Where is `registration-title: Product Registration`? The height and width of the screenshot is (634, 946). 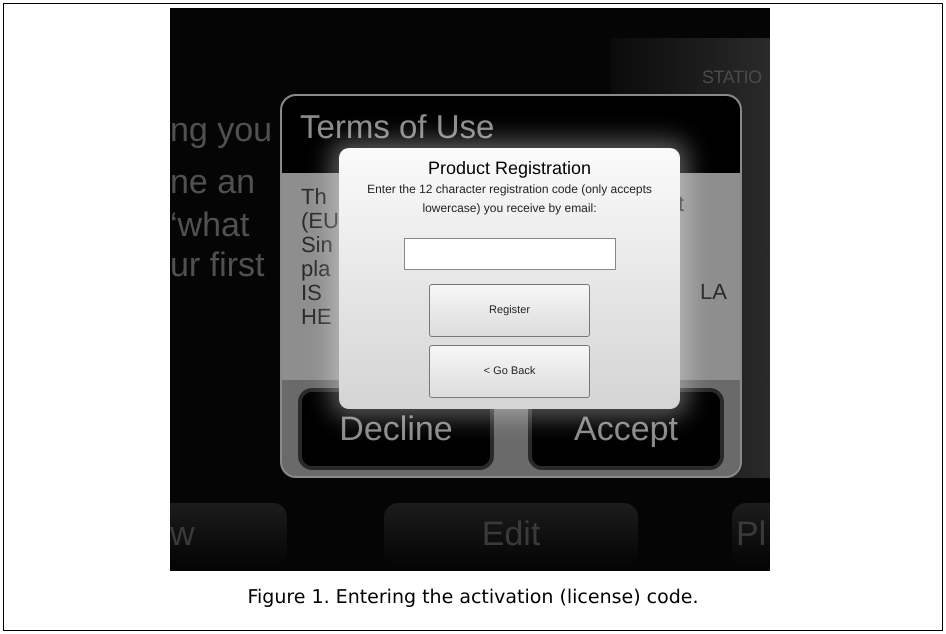
registration-title: Product Registration is located at coordinates (510, 168).